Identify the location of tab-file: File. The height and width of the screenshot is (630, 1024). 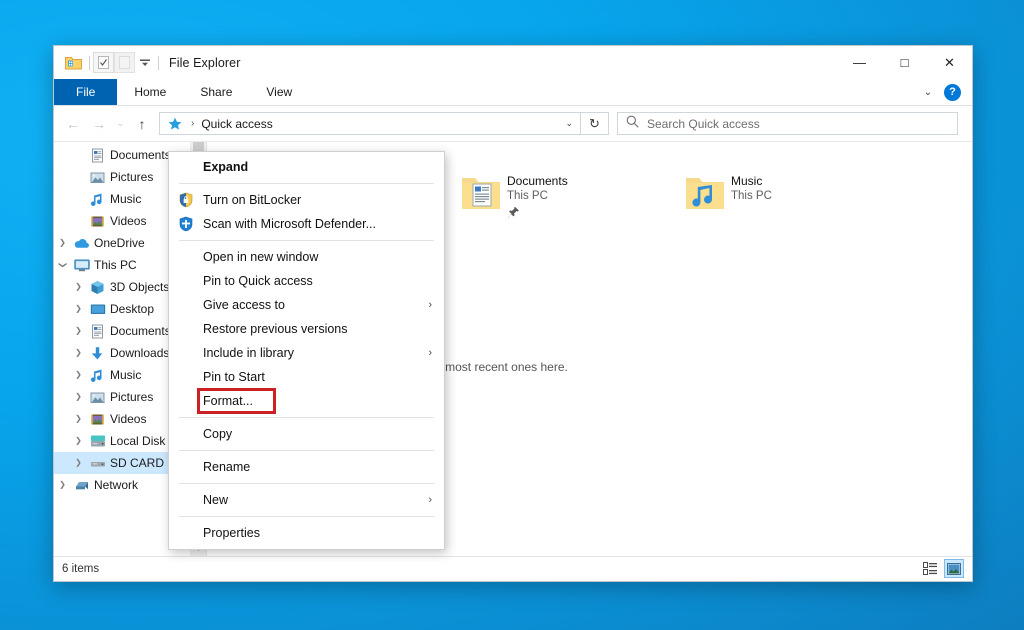
(86, 92).